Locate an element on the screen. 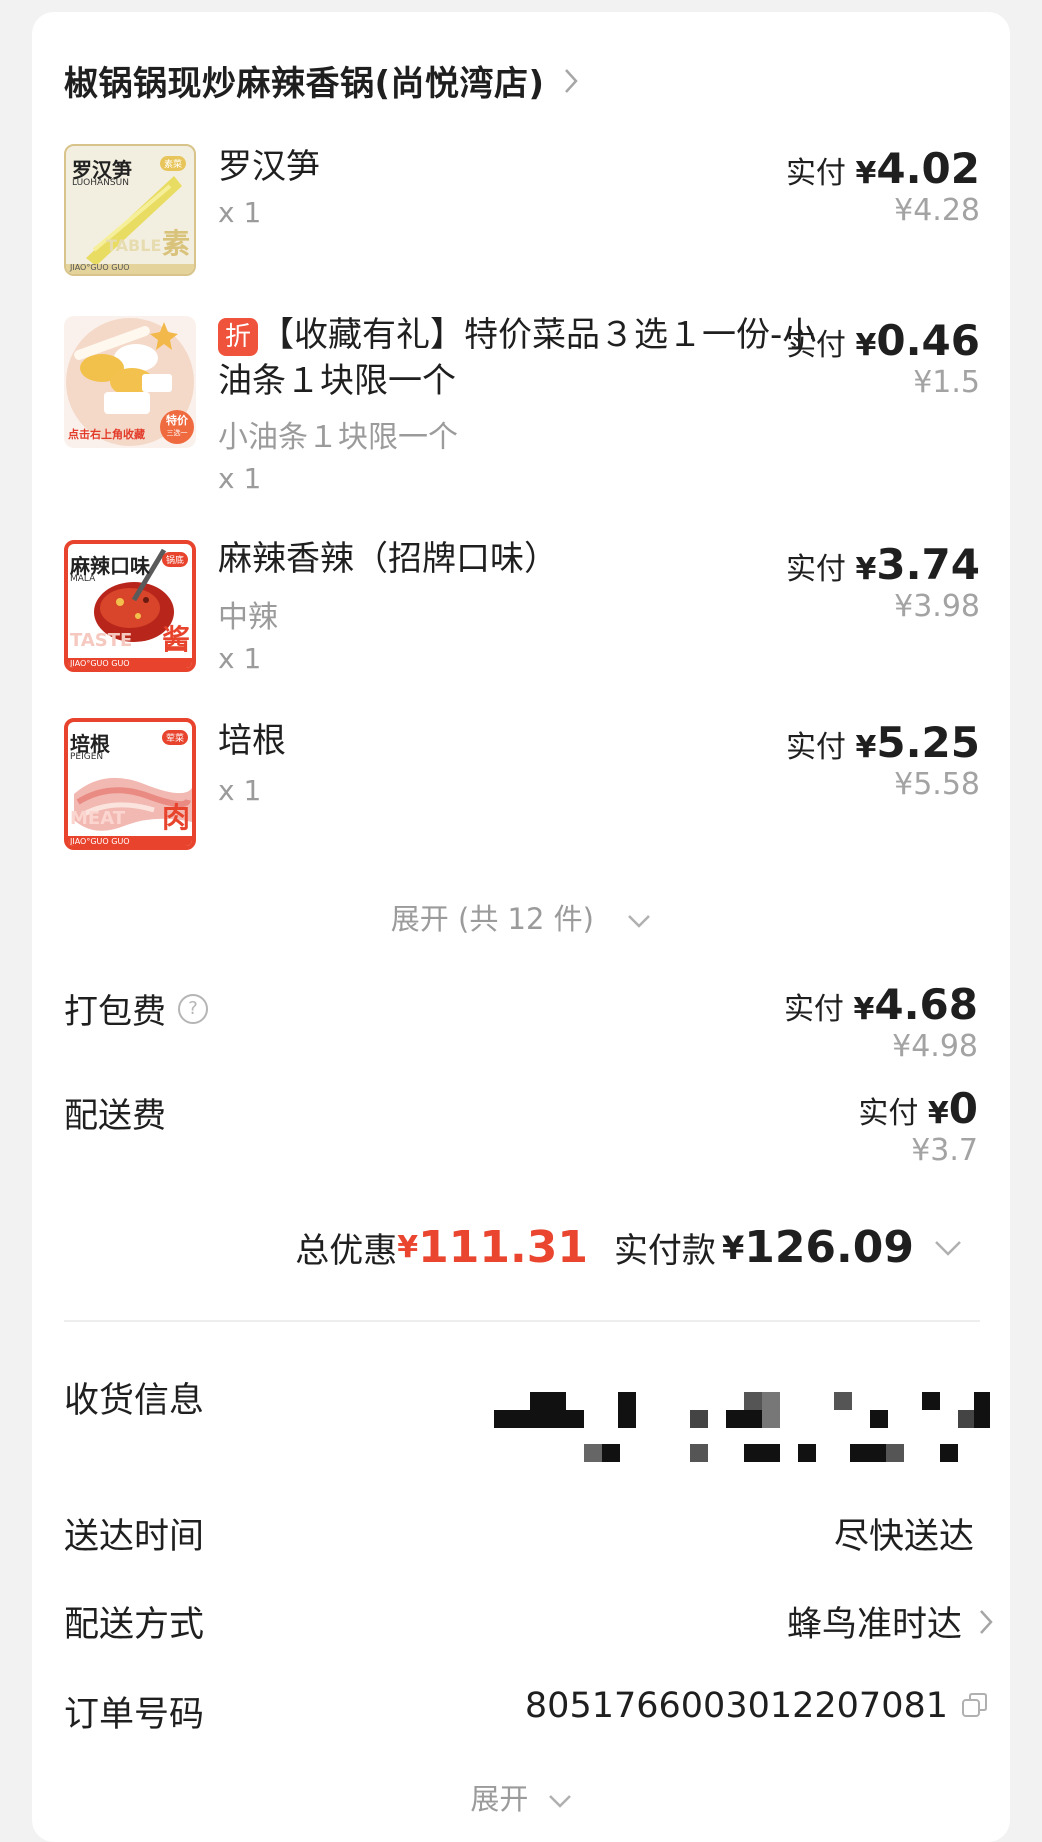  order-number-label: 订单号码 is located at coordinates (134, 1715).